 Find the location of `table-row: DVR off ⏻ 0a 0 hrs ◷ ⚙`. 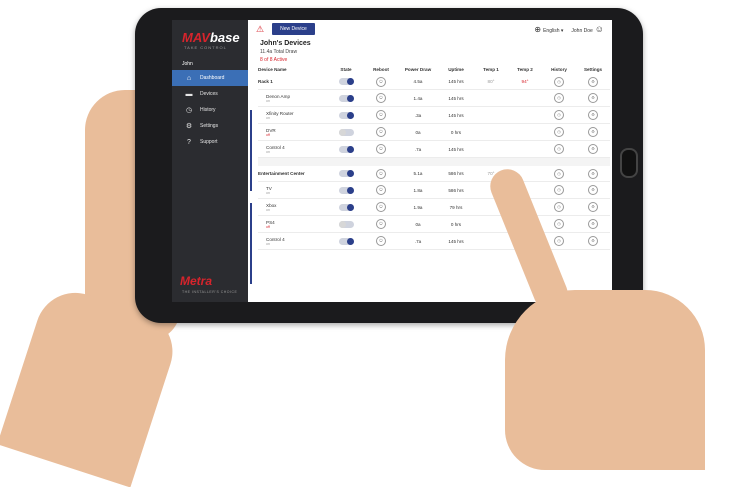

table-row: DVR off ⏻ 0a 0 hrs ◷ ⚙ is located at coordinates (434, 132).